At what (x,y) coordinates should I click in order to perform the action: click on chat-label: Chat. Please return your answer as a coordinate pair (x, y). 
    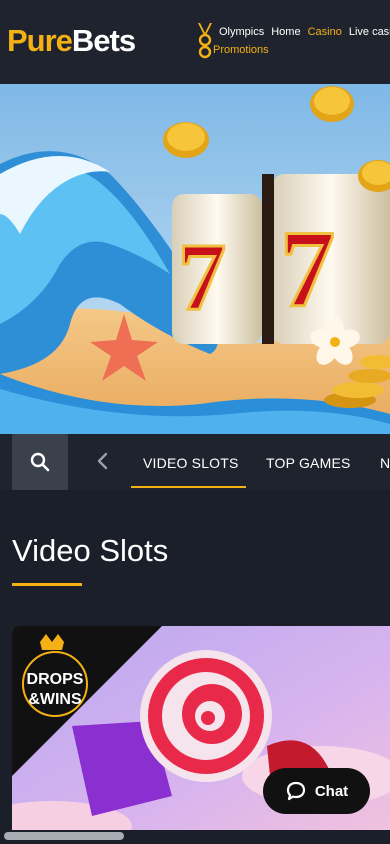
    Looking at the image, I should click on (331, 791).